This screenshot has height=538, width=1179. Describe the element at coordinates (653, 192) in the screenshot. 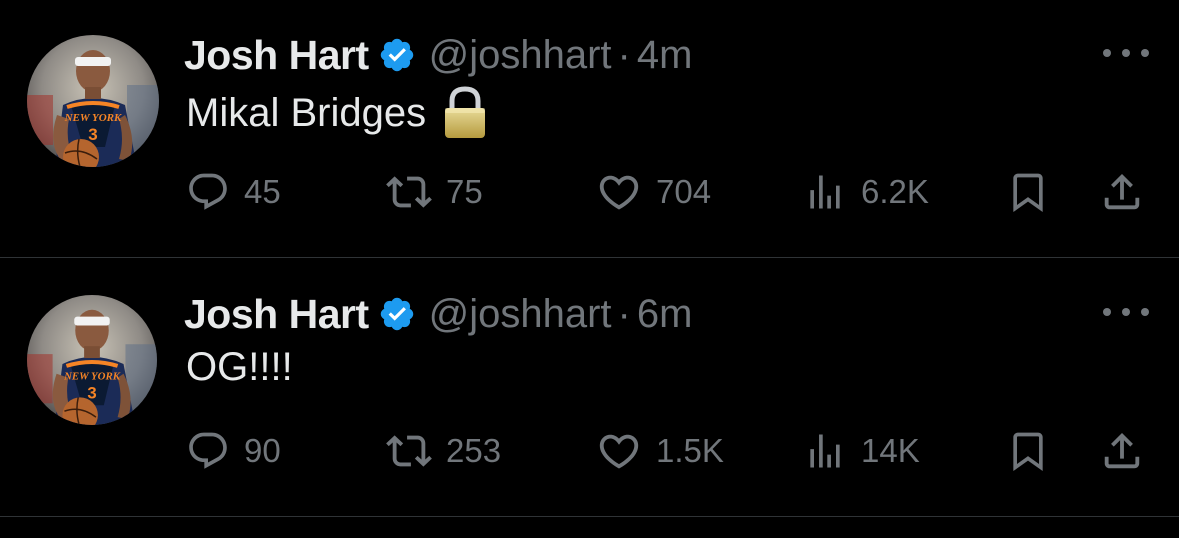

I see `like-button: 704` at that location.